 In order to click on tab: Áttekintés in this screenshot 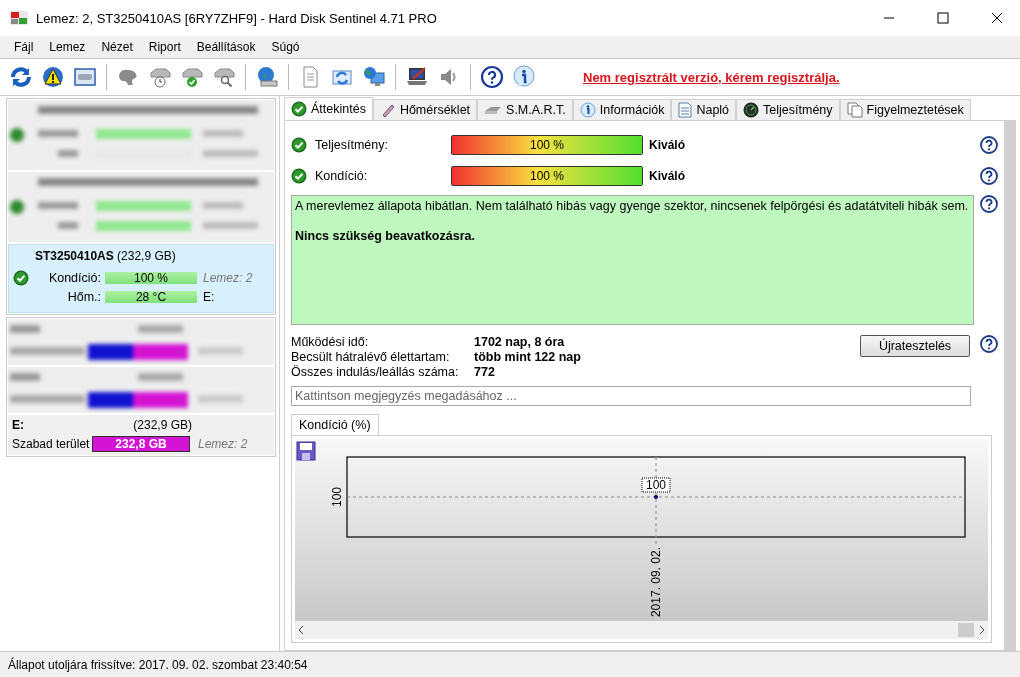, I will do `click(328, 108)`.